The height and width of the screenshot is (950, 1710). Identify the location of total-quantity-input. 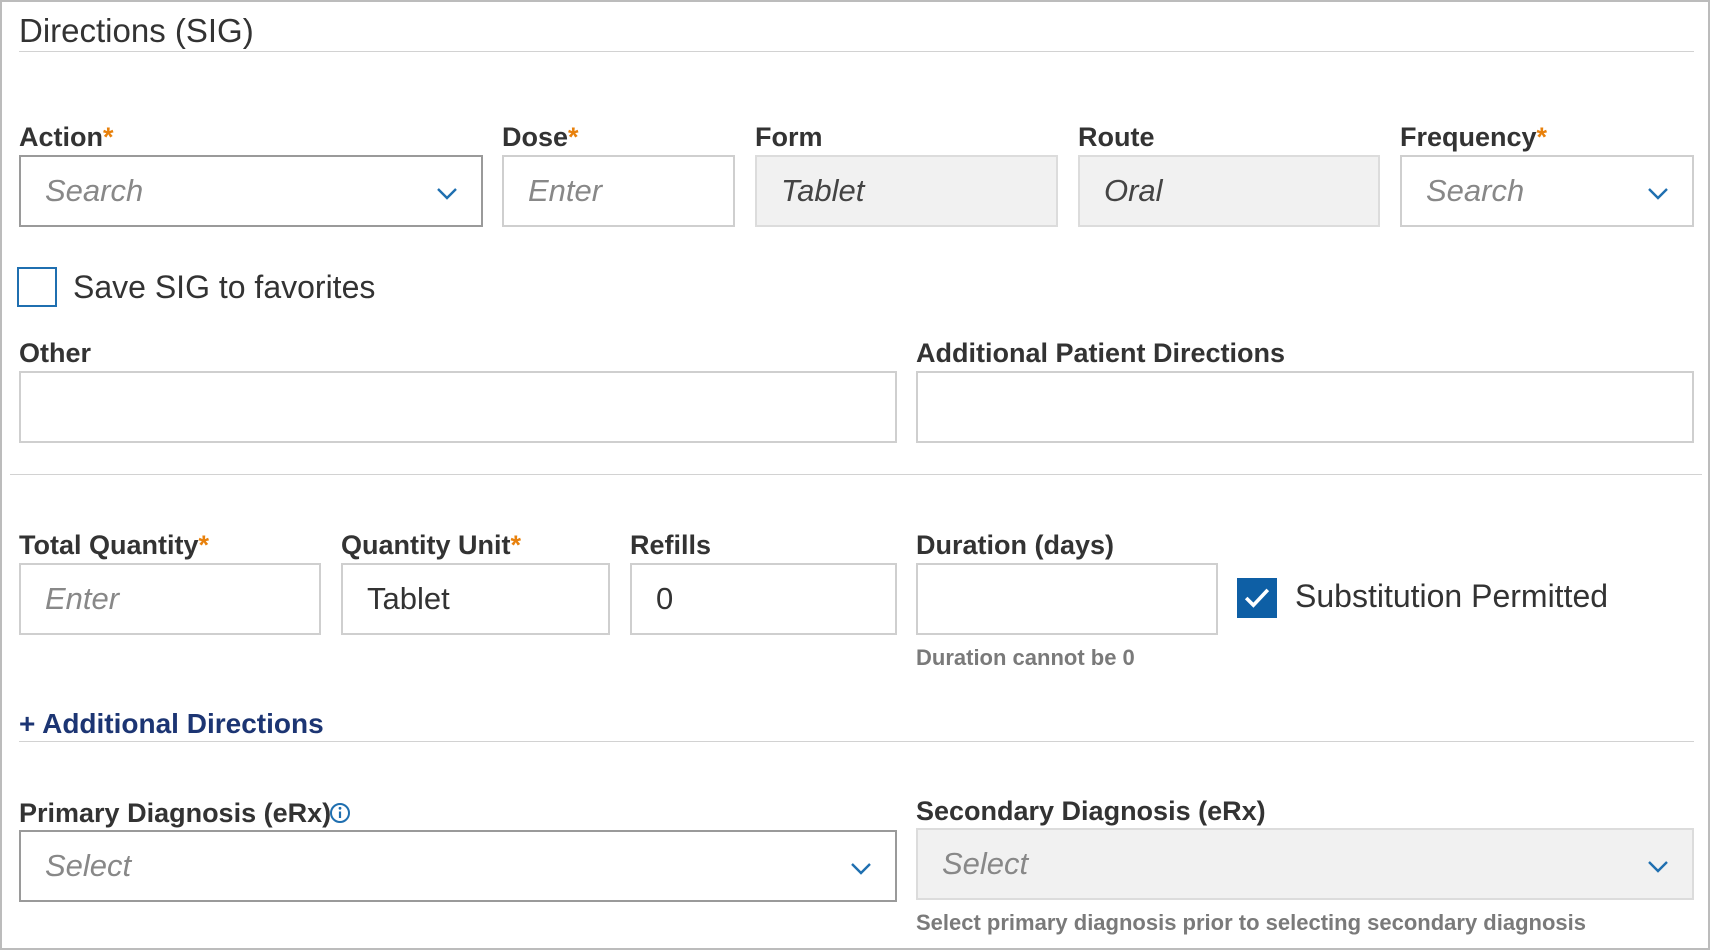
(182, 599).